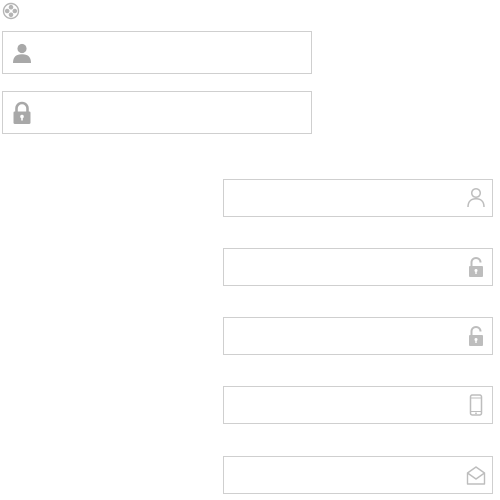  Describe the element at coordinates (476, 198) in the screenshot. I see `user-outline-icon` at that location.